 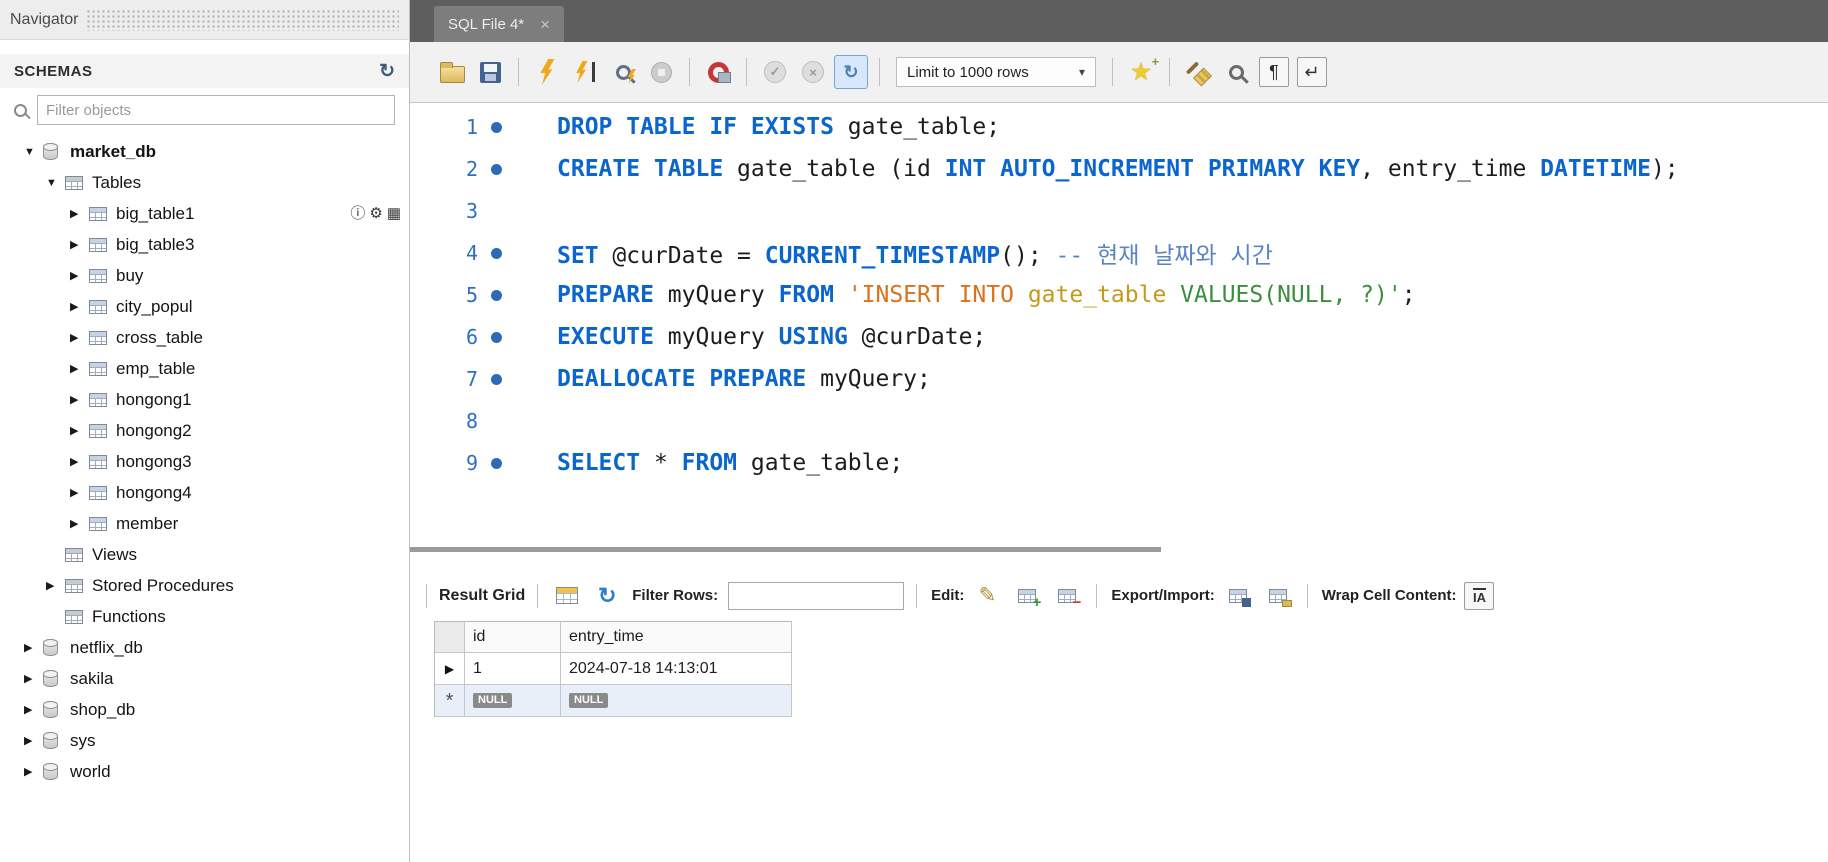 What do you see at coordinates (996, 72) in the screenshot?
I see `limit-rows-dropdown: Limit to 1000 rows ▾` at bounding box center [996, 72].